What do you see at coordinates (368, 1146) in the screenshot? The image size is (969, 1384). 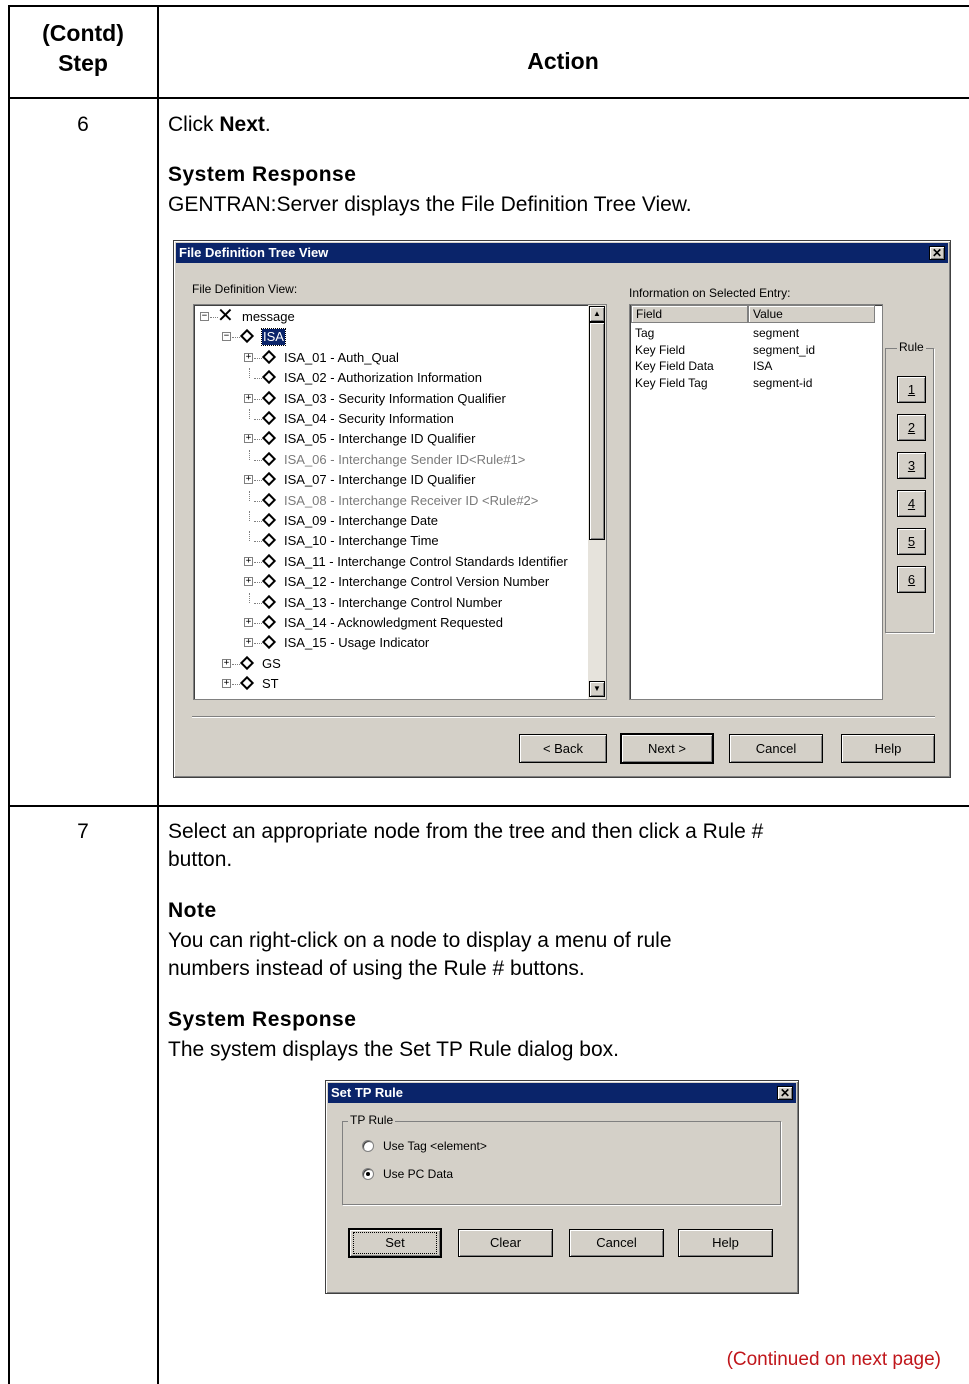 I see `use-tag-radio` at bounding box center [368, 1146].